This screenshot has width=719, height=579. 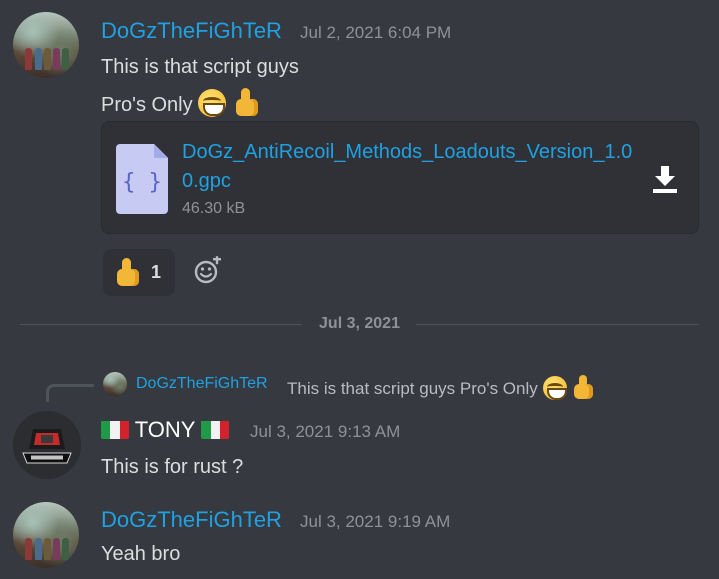 I want to click on reply-preview: This is that script guys Pro's Only, so click(x=441, y=388).